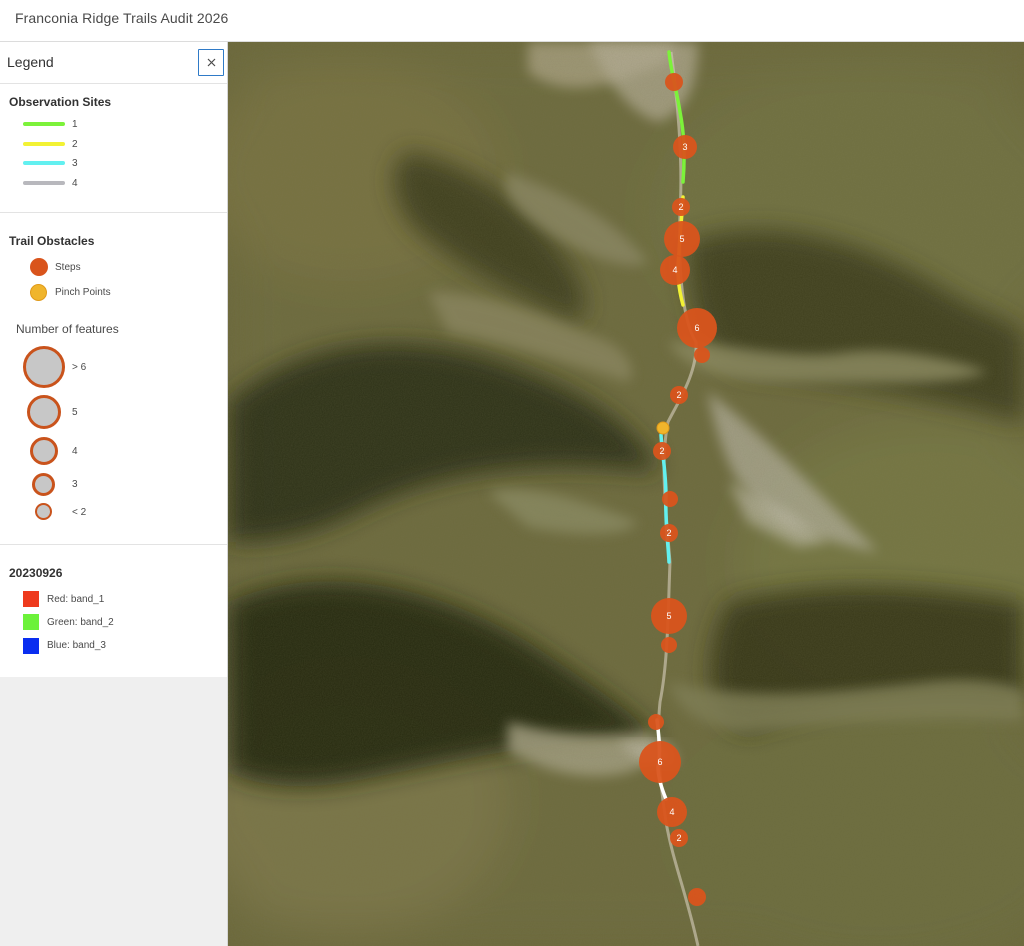 The height and width of the screenshot is (946, 1024). I want to click on site-4-swatch, so click(44, 183).